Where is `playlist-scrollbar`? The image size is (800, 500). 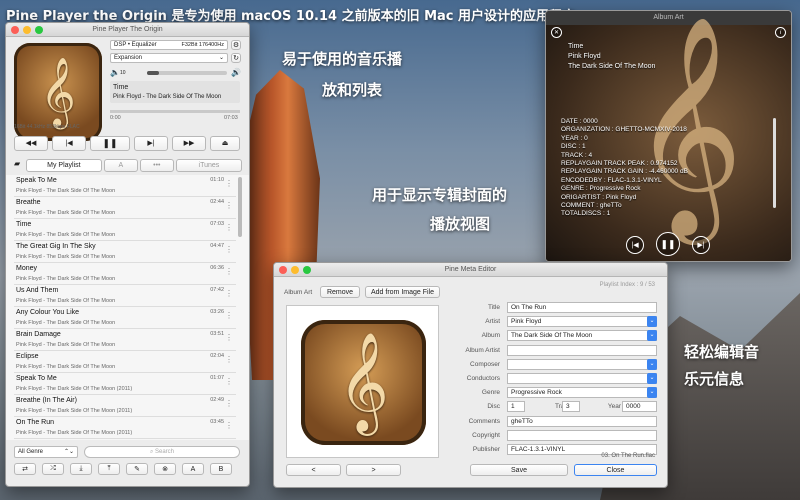
playlist-scrollbar is located at coordinates (240, 207).